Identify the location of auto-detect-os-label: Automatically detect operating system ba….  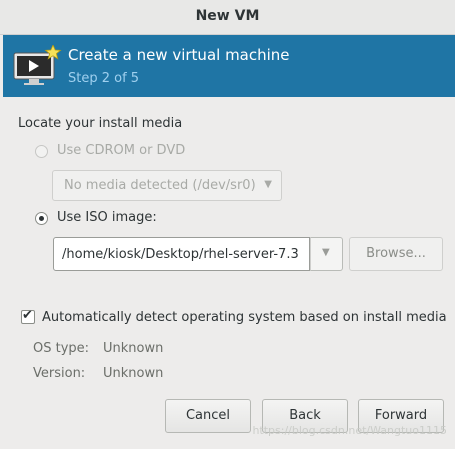
(244, 317).